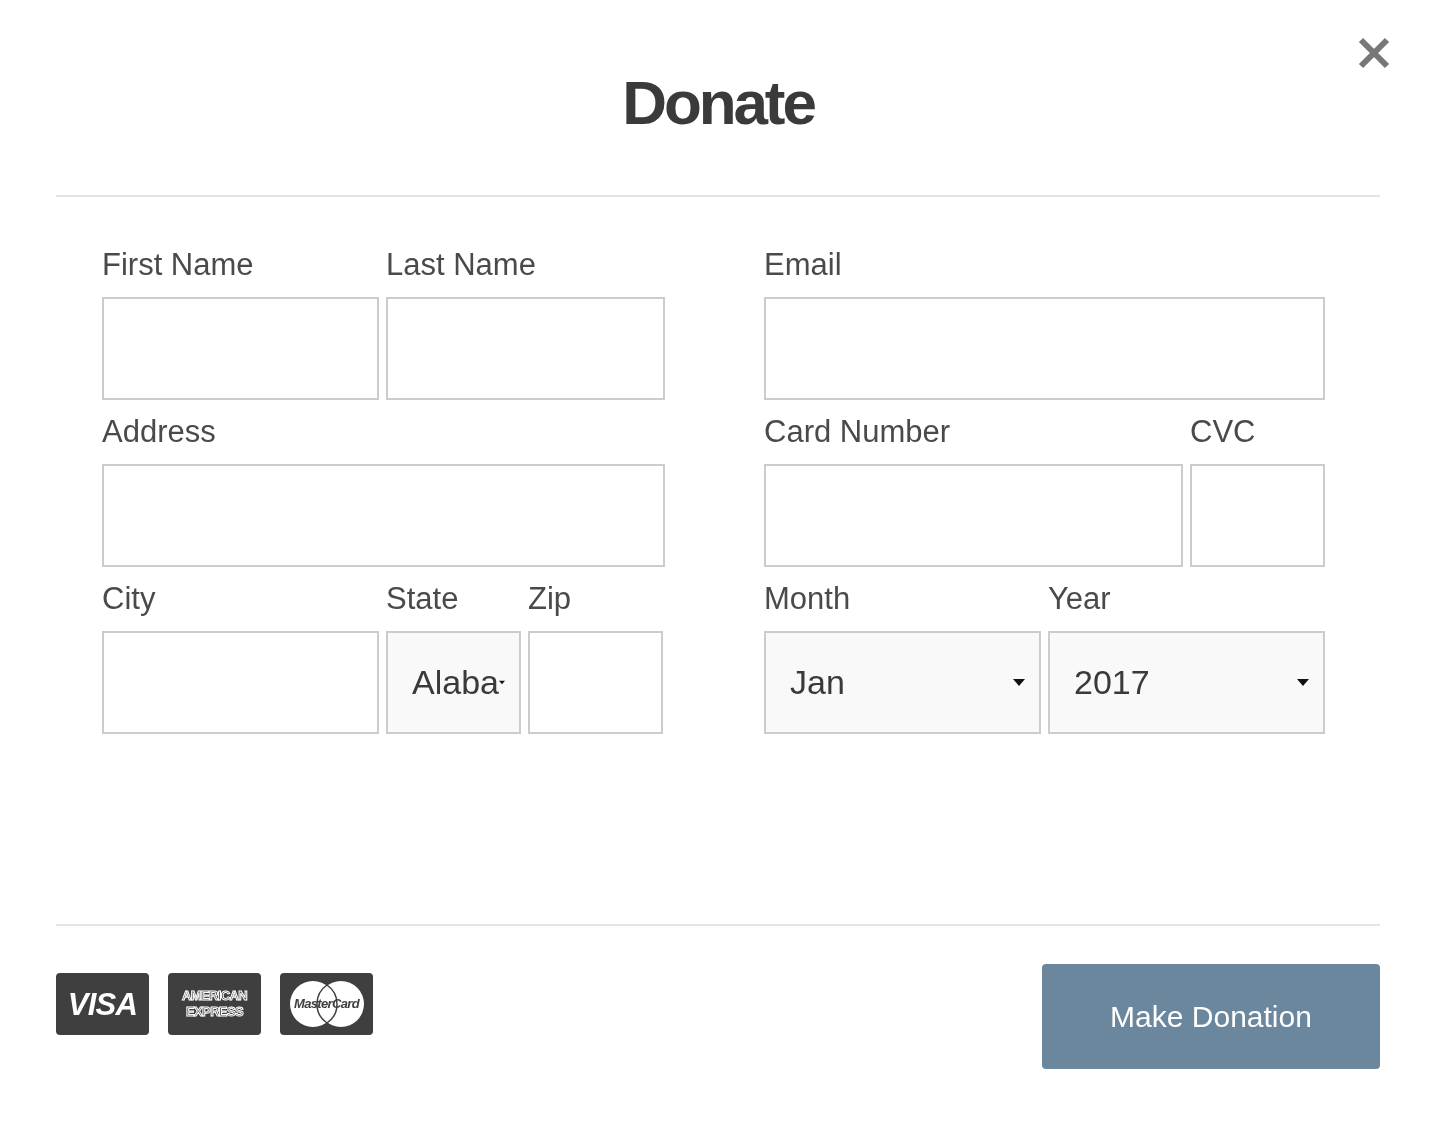 This screenshot has width=1436, height=1130. What do you see at coordinates (383, 515) in the screenshot?
I see `address-input` at bounding box center [383, 515].